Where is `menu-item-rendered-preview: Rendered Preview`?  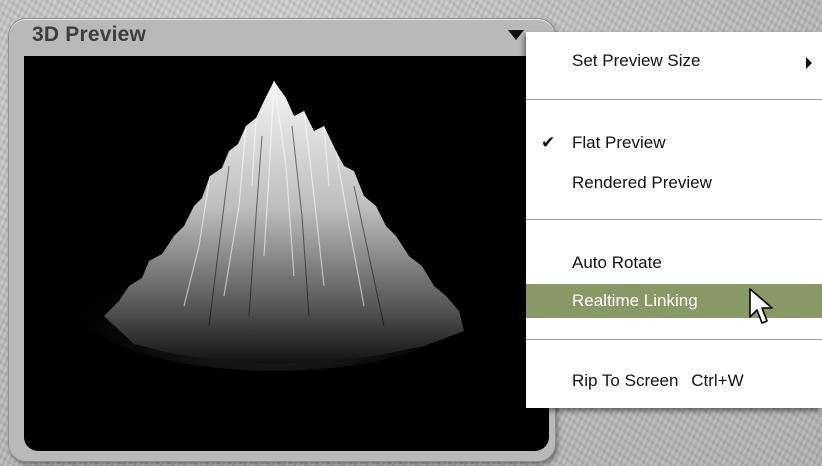 menu-item-rendered-preview: Rendered Preview is located at coordinates (674, 183).